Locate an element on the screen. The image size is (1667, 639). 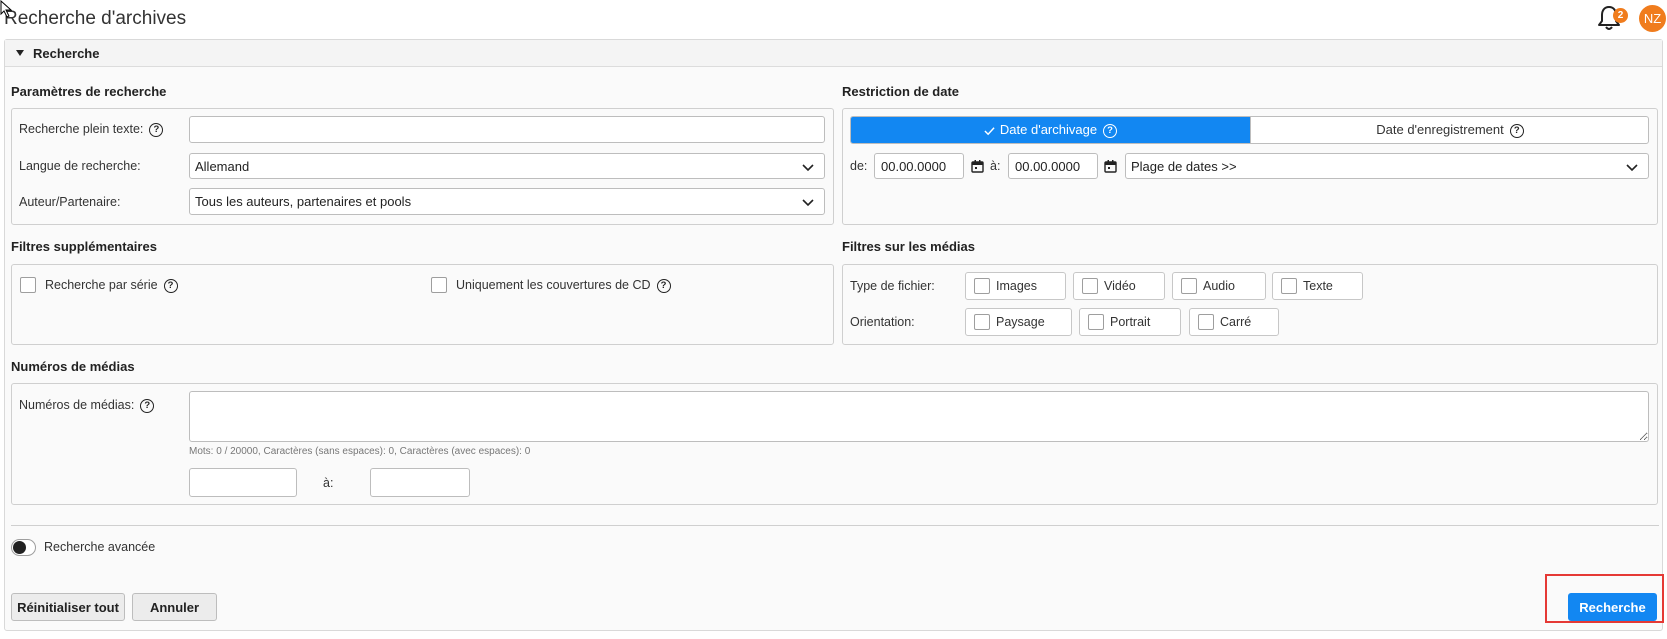
date-restriction-title: Restriction de date is located at coordinates (901, 91).